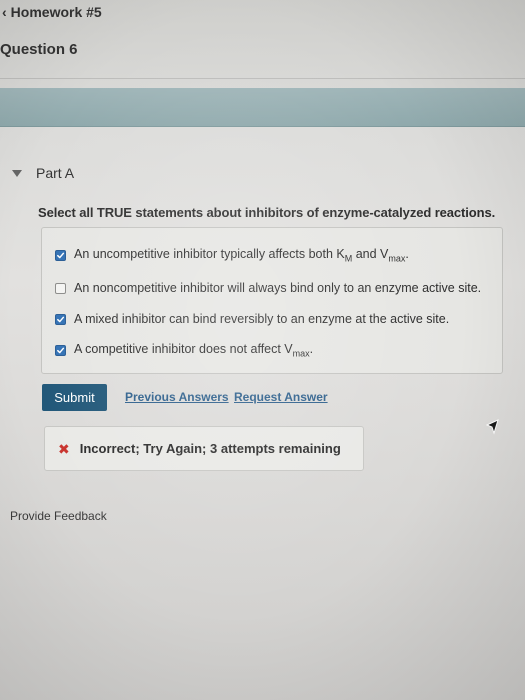  What do you see at coordinates (74, 397) in the screenshot?
I see `submit-button: Submit` at bounding box center [74, 397].